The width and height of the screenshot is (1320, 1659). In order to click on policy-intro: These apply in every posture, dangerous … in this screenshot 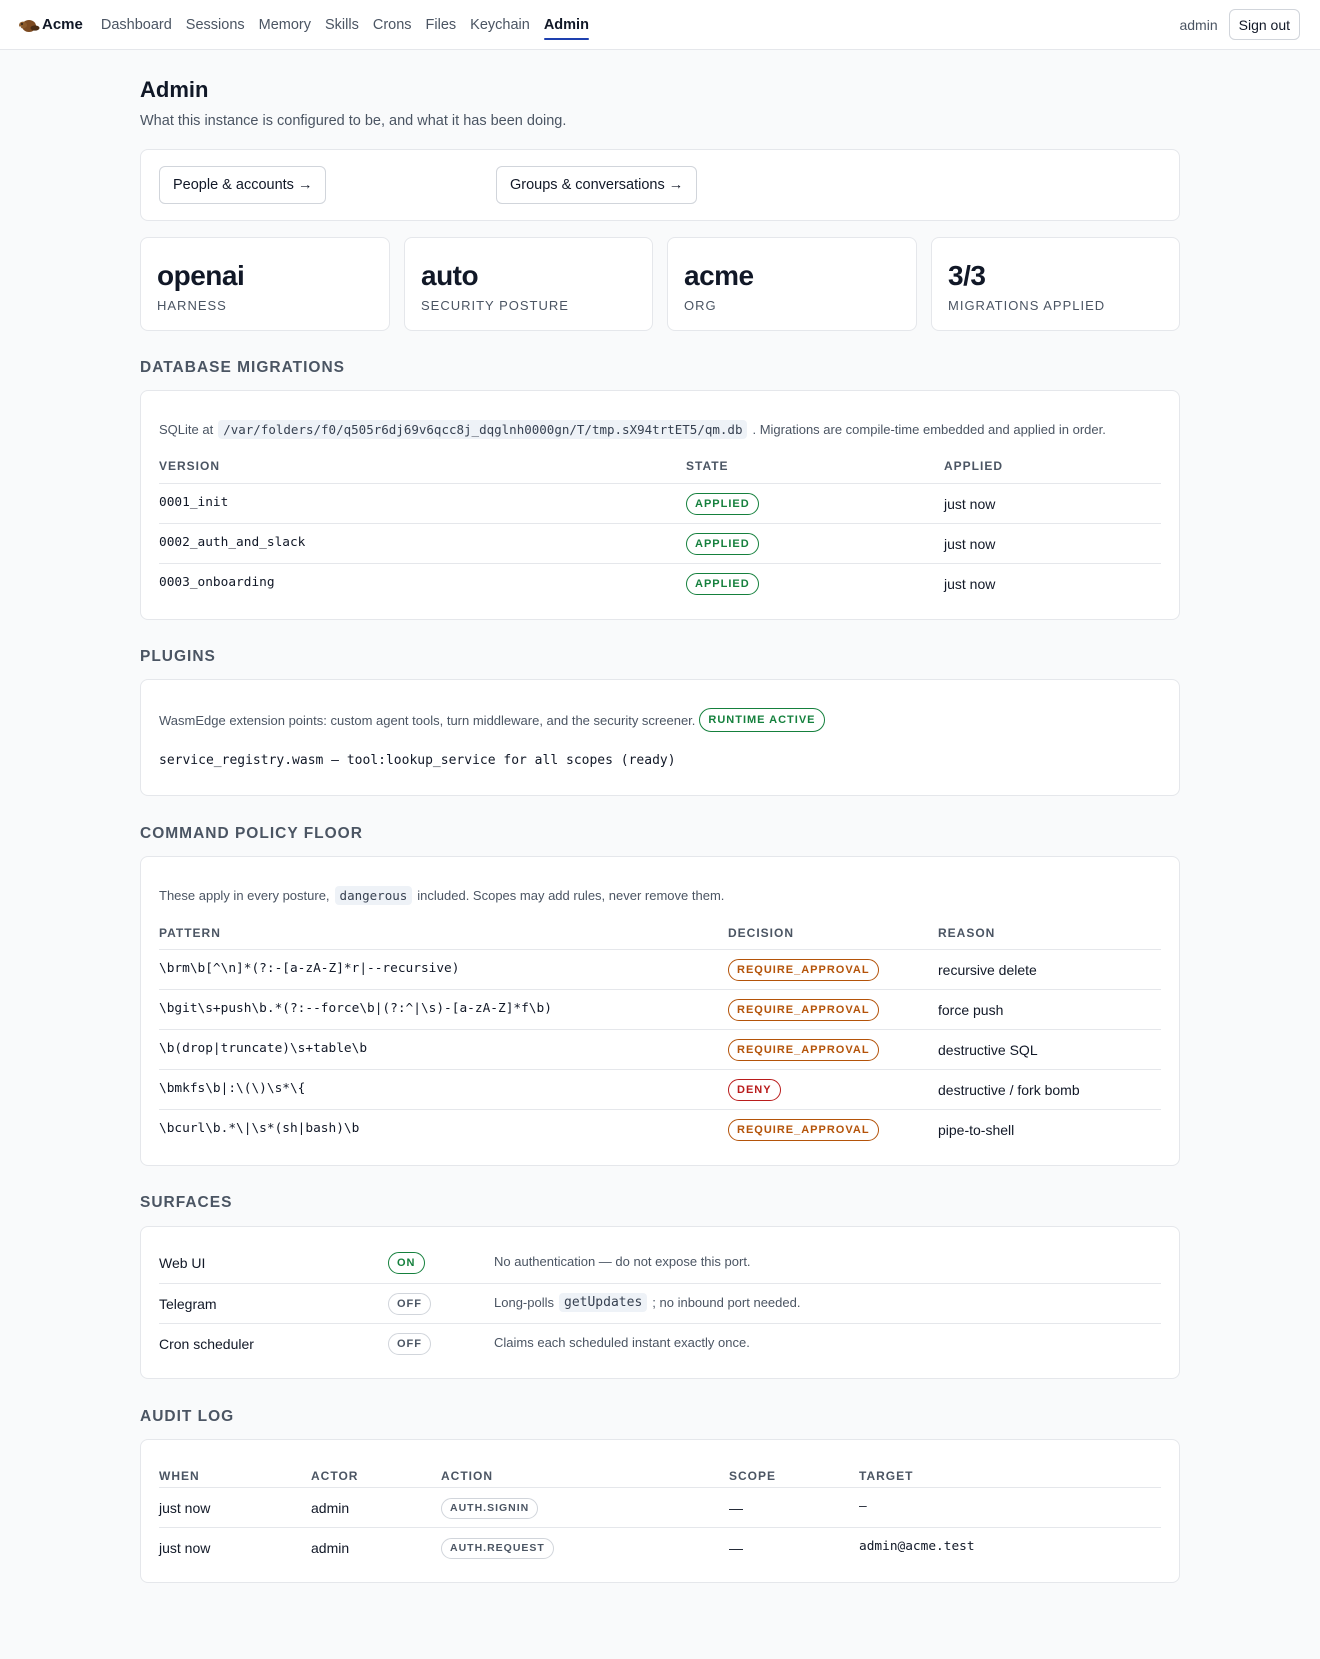, I will do `click(441, 895)`.